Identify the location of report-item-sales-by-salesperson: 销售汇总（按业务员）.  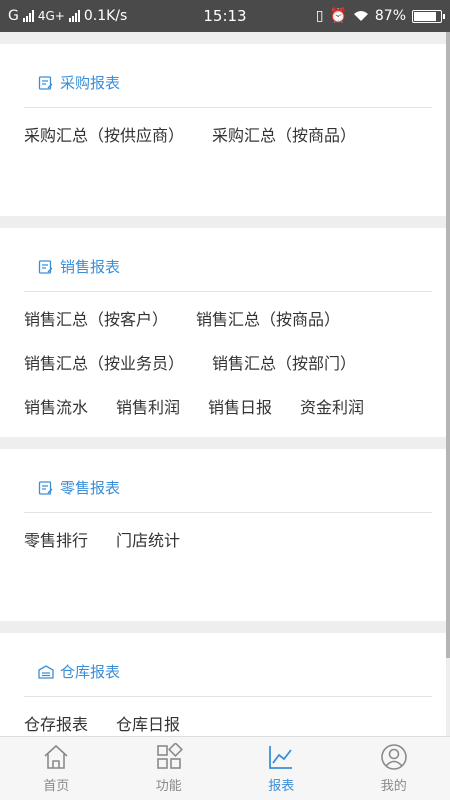
(104, 368).